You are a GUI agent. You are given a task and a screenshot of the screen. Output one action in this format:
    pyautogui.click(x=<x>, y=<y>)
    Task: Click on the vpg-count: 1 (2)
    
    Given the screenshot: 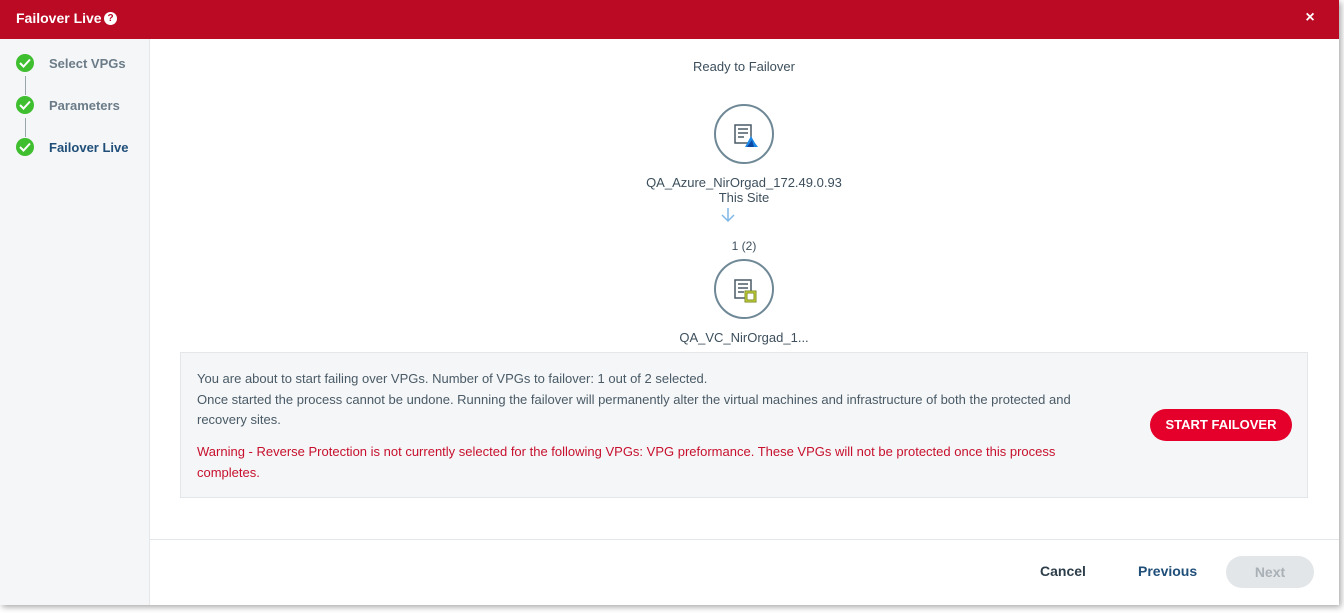 What is the action you would take?
    pyautogui.click(x=744, y=246)
    